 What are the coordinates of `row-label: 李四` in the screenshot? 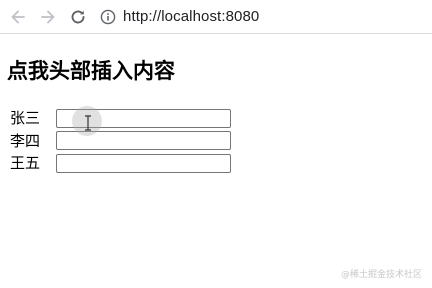 It's located at (25, 140).